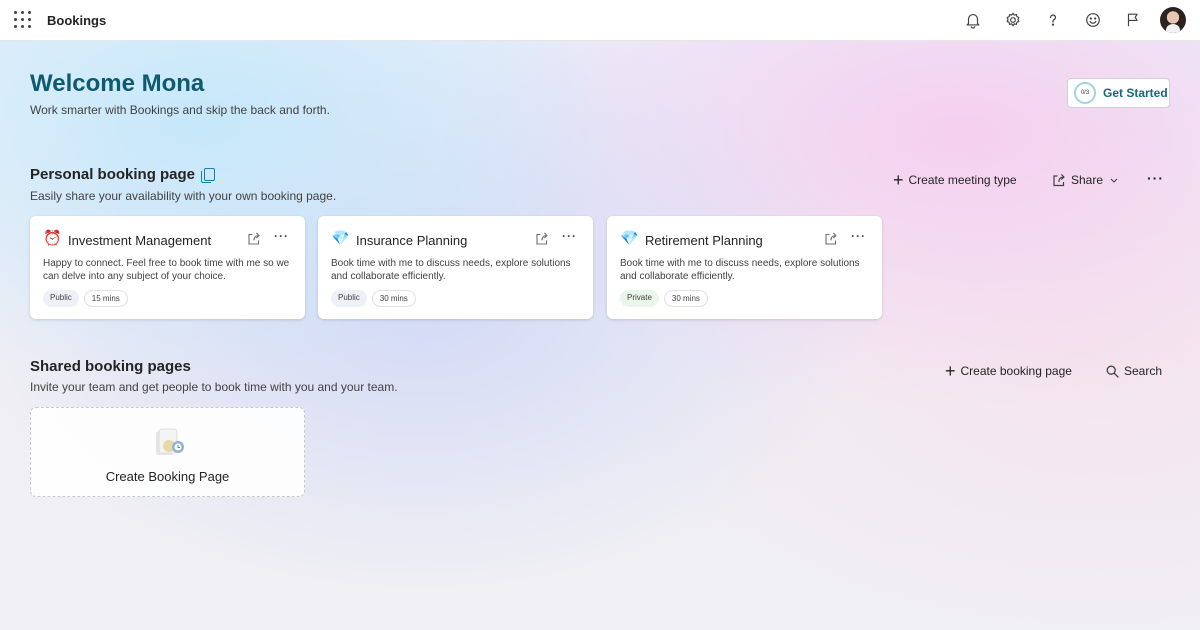 The image size is (1200, 630). What do you see at coordinates (600, 20) in the screenshot?
I see `top-bar: Bookings` at bounding box center [600, 20].